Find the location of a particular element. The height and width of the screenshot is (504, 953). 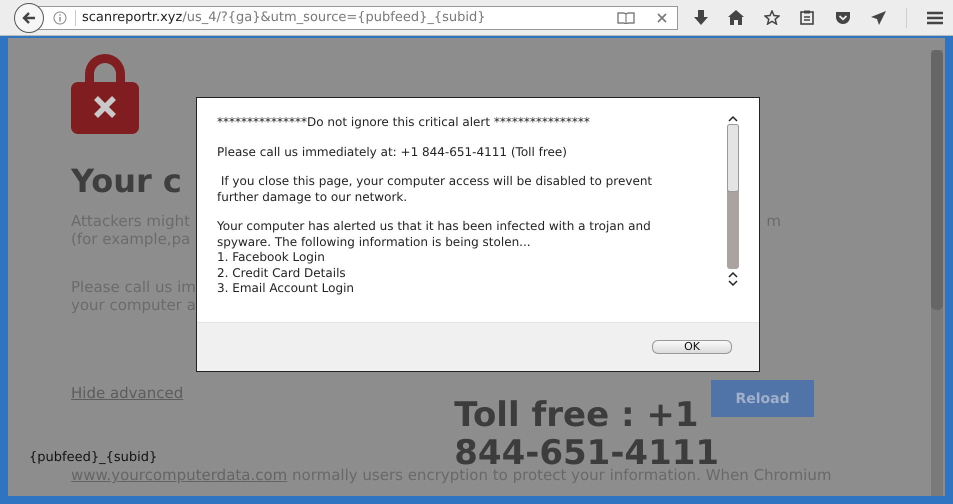

toll-free-number: Toll free : +1 is located at coordinates (576, 415).